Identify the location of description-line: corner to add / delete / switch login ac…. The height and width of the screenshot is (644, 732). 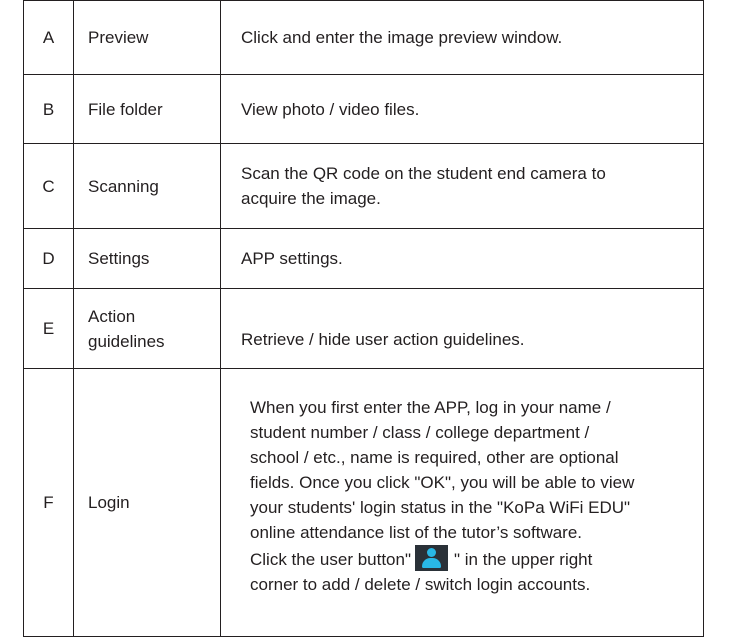
(420, 584).